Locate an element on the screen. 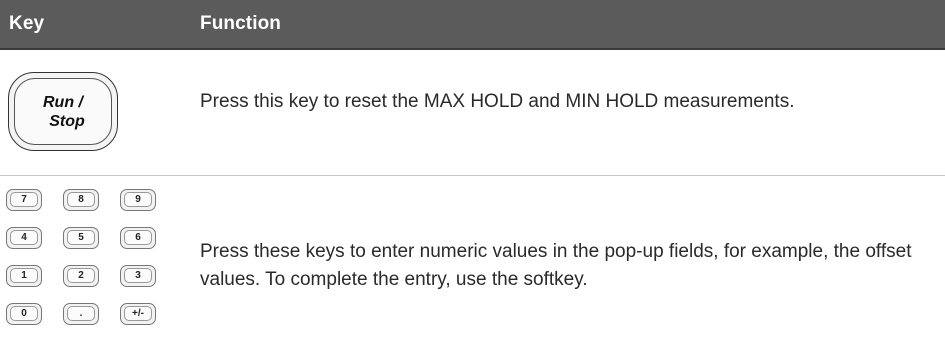  run-stop-key-icon: Run / Stop is located at coordinates (63, 111).